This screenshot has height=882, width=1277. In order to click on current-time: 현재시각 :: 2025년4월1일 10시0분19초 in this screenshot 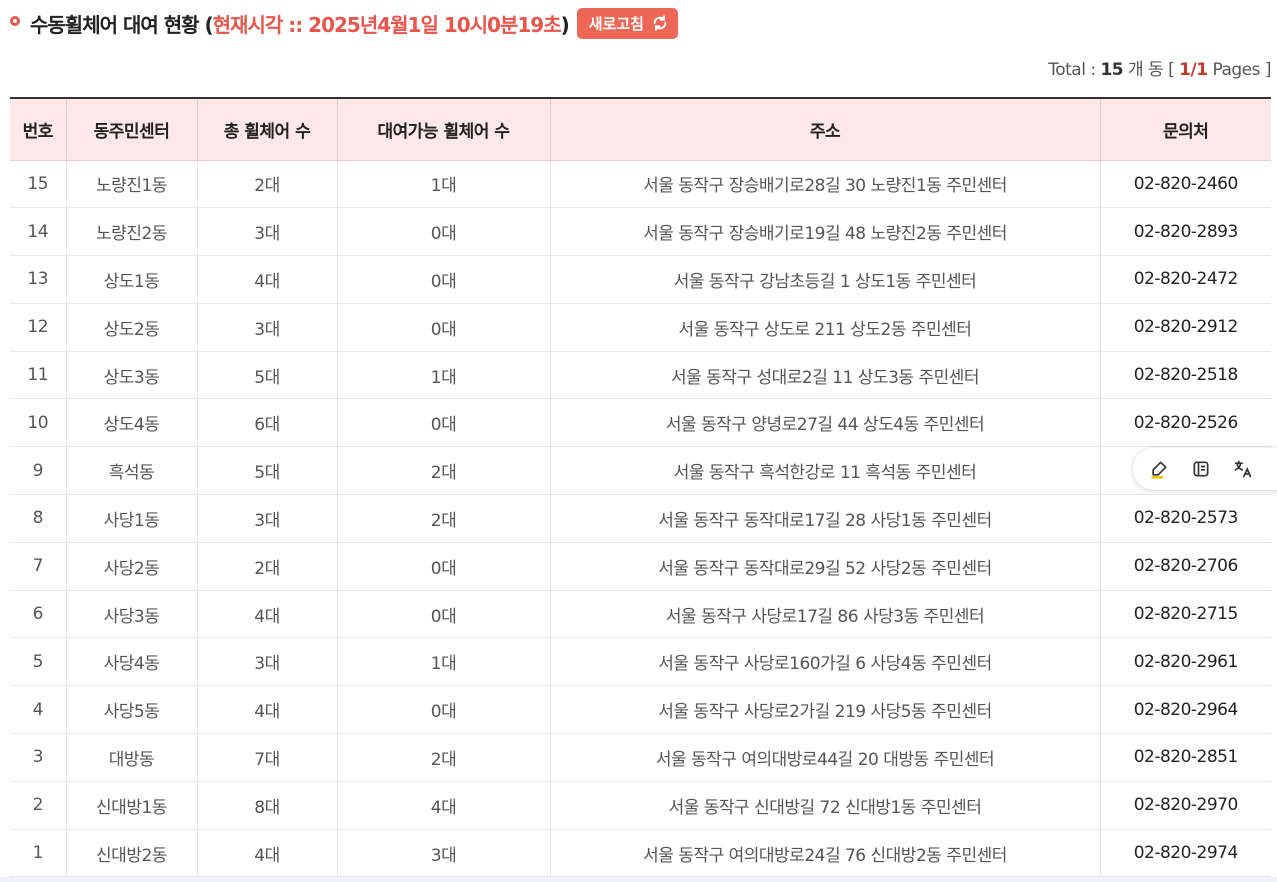, I will do `click(387, 24)`.